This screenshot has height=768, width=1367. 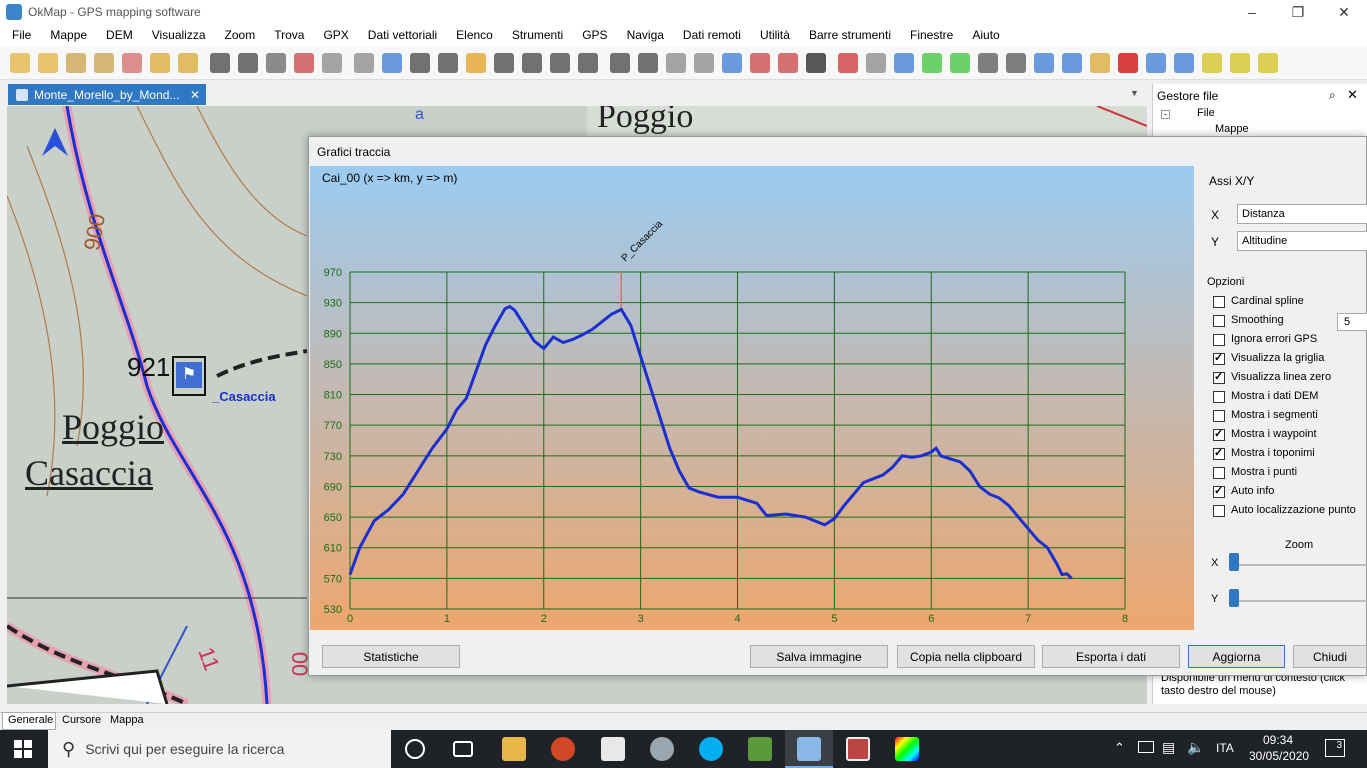 I want to click on close-panel-icon: ✕, so click(x=1352, y=95).